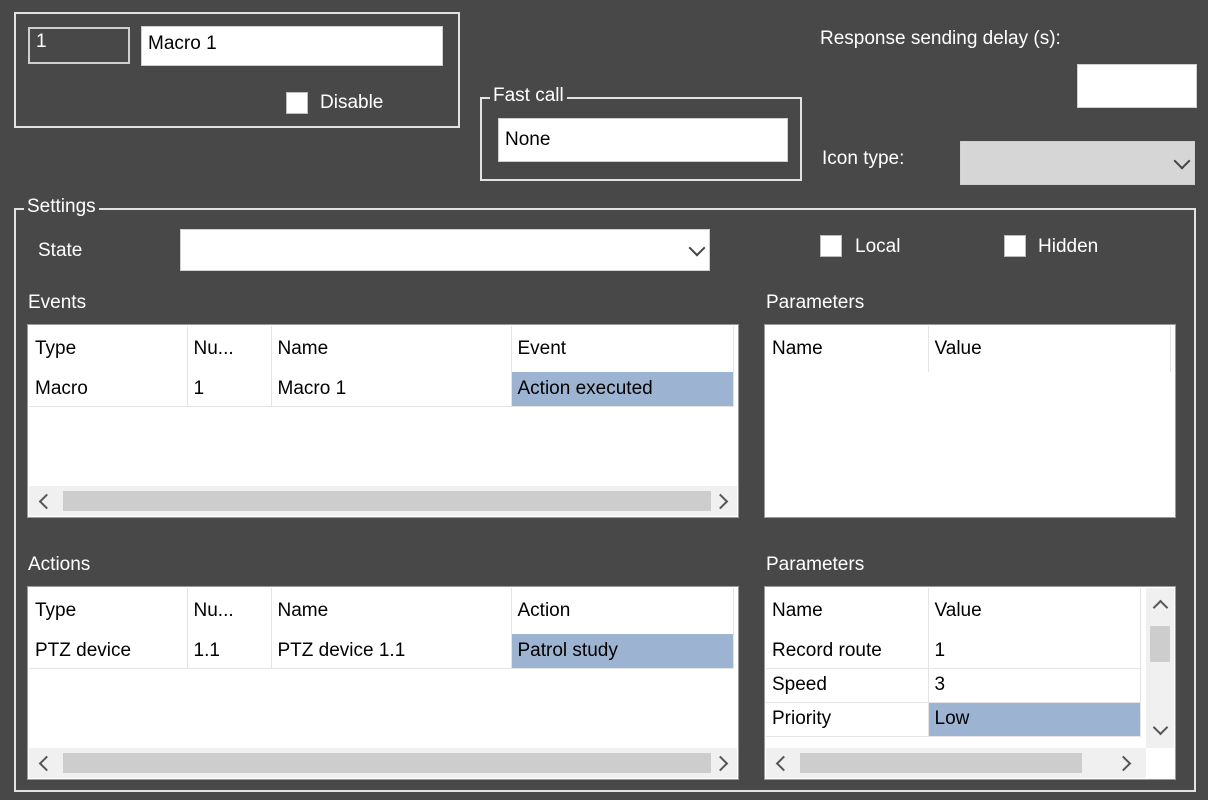 The height and width of the screenshot is (800, 1208). What do you see at coordinates (1034, 719) in the screenshot?
I see `cell-value: Low` at bounding box center [1034, 719].